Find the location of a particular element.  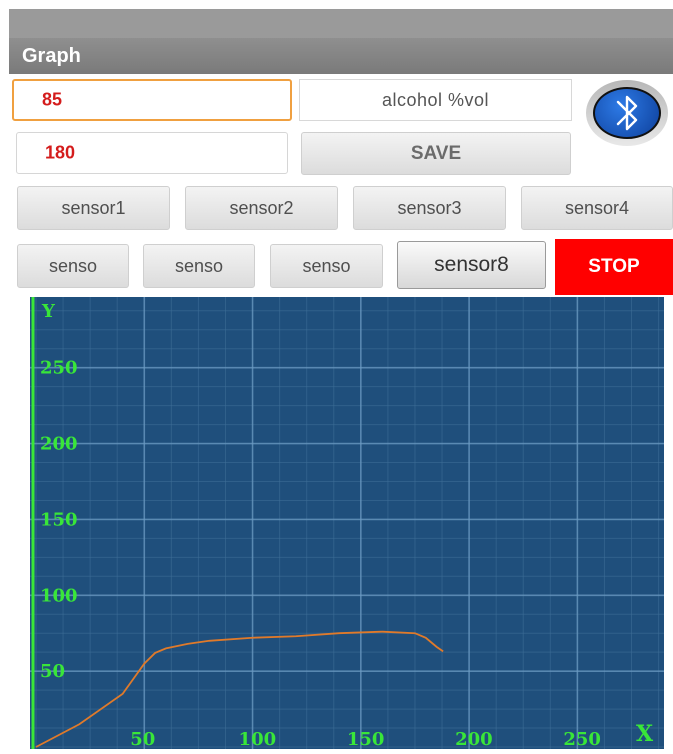

y-tick-label: 200 is located at coordinates (59, 444).